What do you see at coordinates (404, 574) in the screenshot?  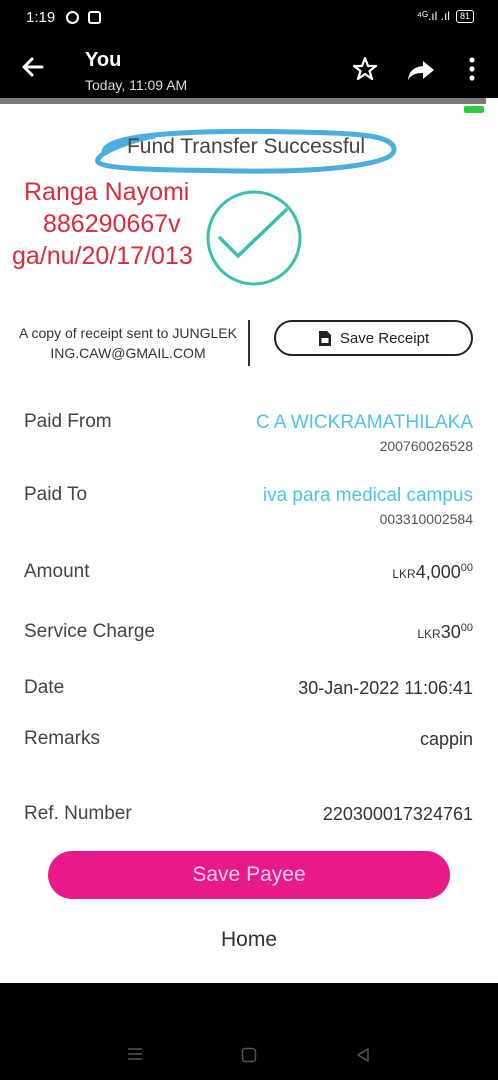 I see `amount-currency: LKR` at bounding box center [404, 574].